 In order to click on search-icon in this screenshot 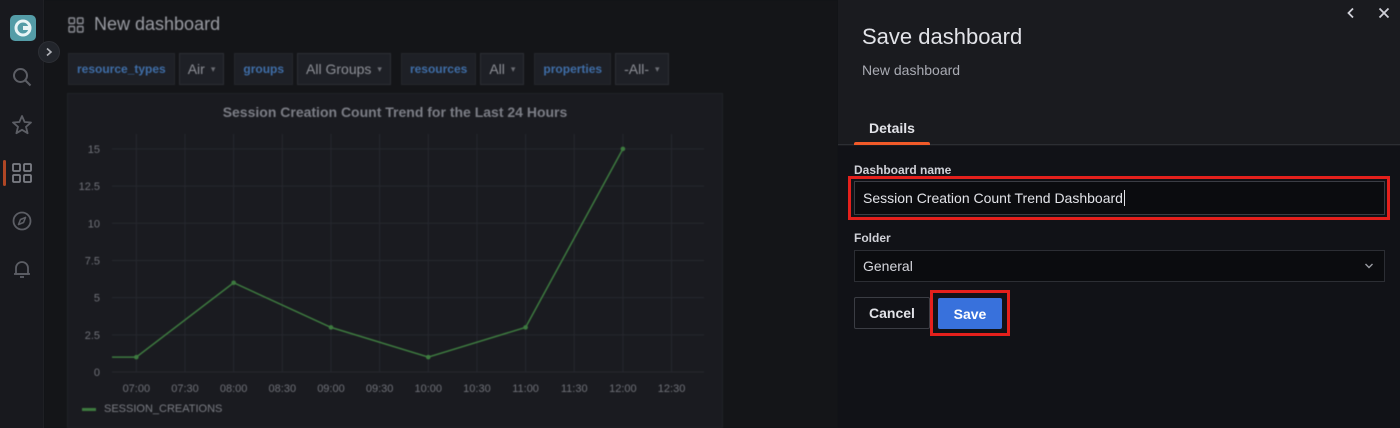, I will do `click(22, 77)`.